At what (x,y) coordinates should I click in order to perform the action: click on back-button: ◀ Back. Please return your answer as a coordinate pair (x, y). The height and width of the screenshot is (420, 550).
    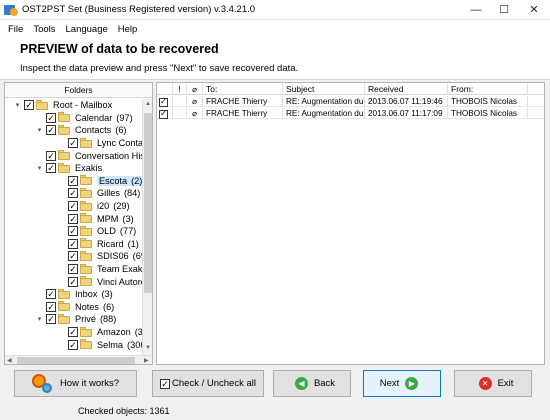
    Looking at the image, I should click on (312, 383).